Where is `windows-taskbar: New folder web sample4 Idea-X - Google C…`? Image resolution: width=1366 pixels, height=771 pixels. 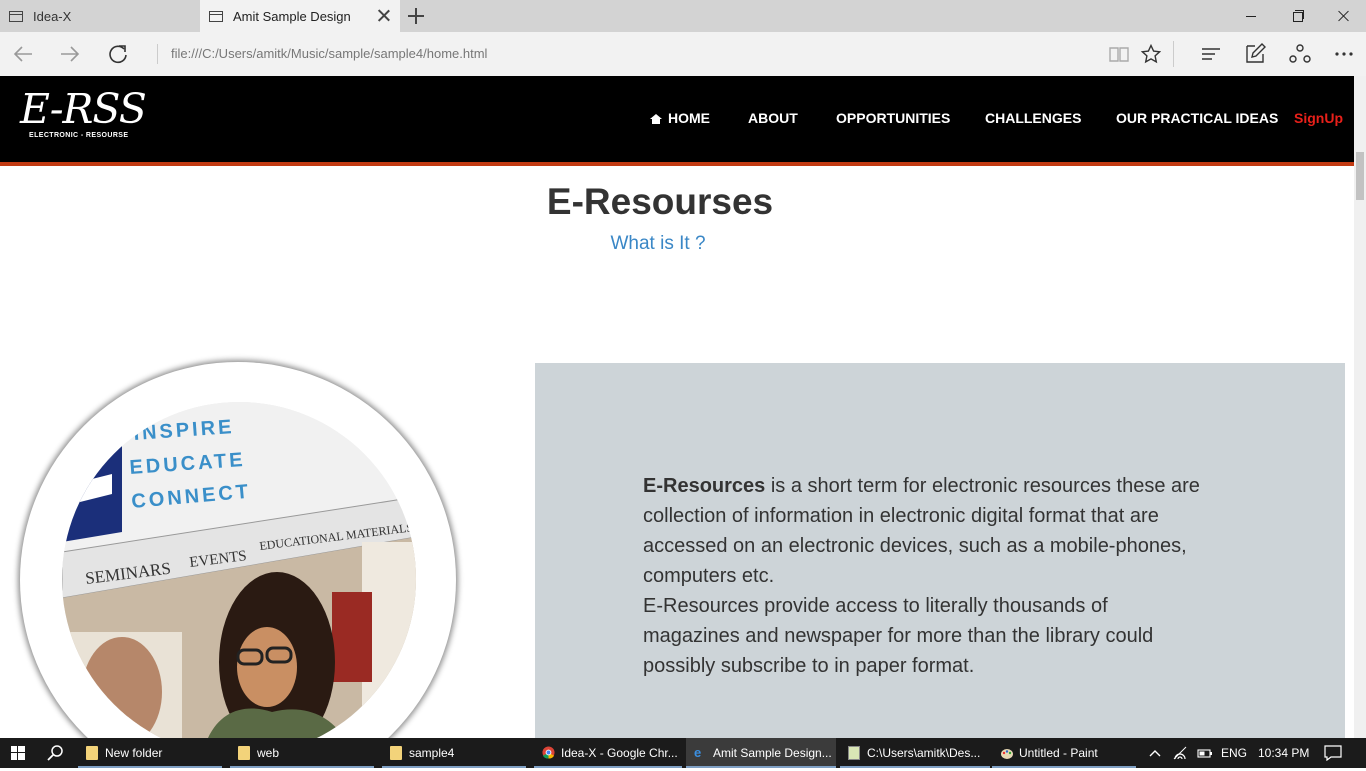
windows-taskbar: New folder web sample4 Idea-X - Google C… is located at coordinates (683, 753).